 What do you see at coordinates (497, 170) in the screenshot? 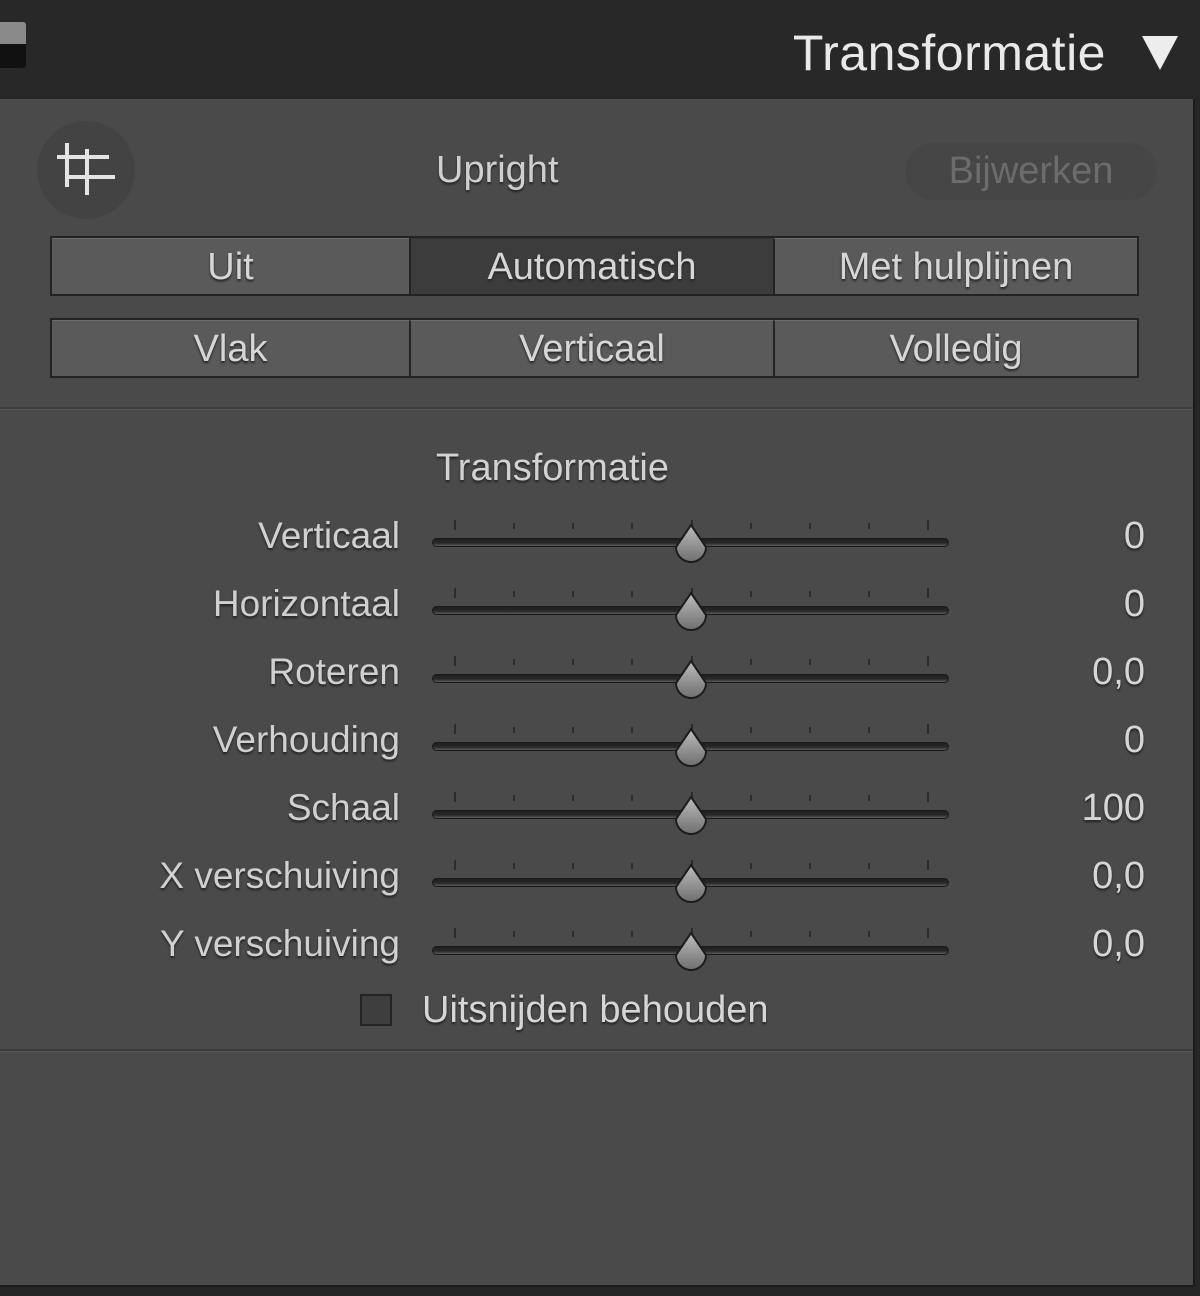
I see `upright-label: Upright` at bounding box center [497, 170].